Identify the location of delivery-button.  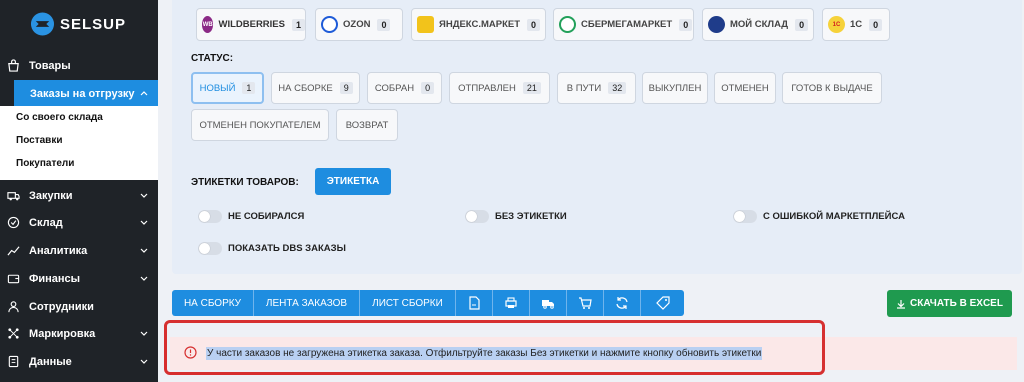
(548, 303).